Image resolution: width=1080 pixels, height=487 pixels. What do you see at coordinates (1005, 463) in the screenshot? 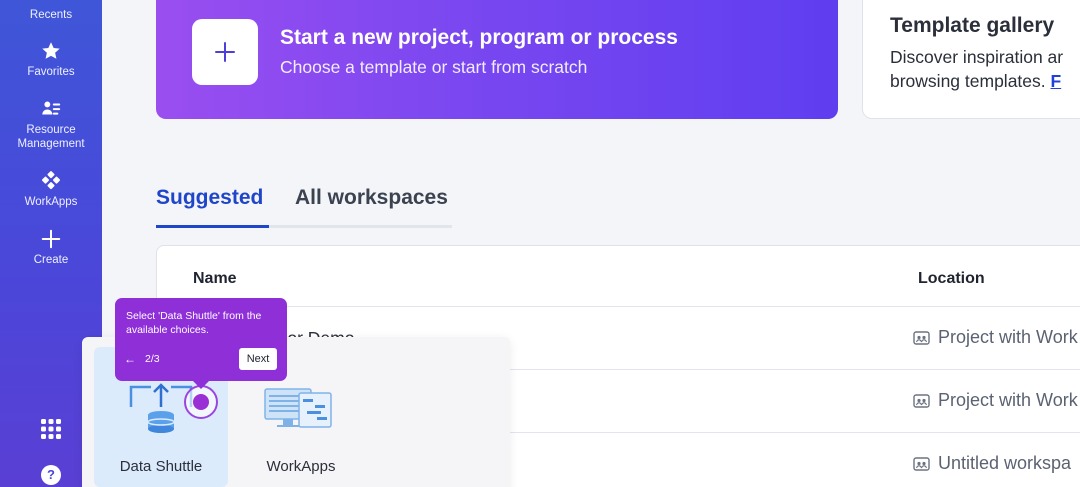
I see `row-location-text: Untitled workspa` at bounding box center [1005, 463].